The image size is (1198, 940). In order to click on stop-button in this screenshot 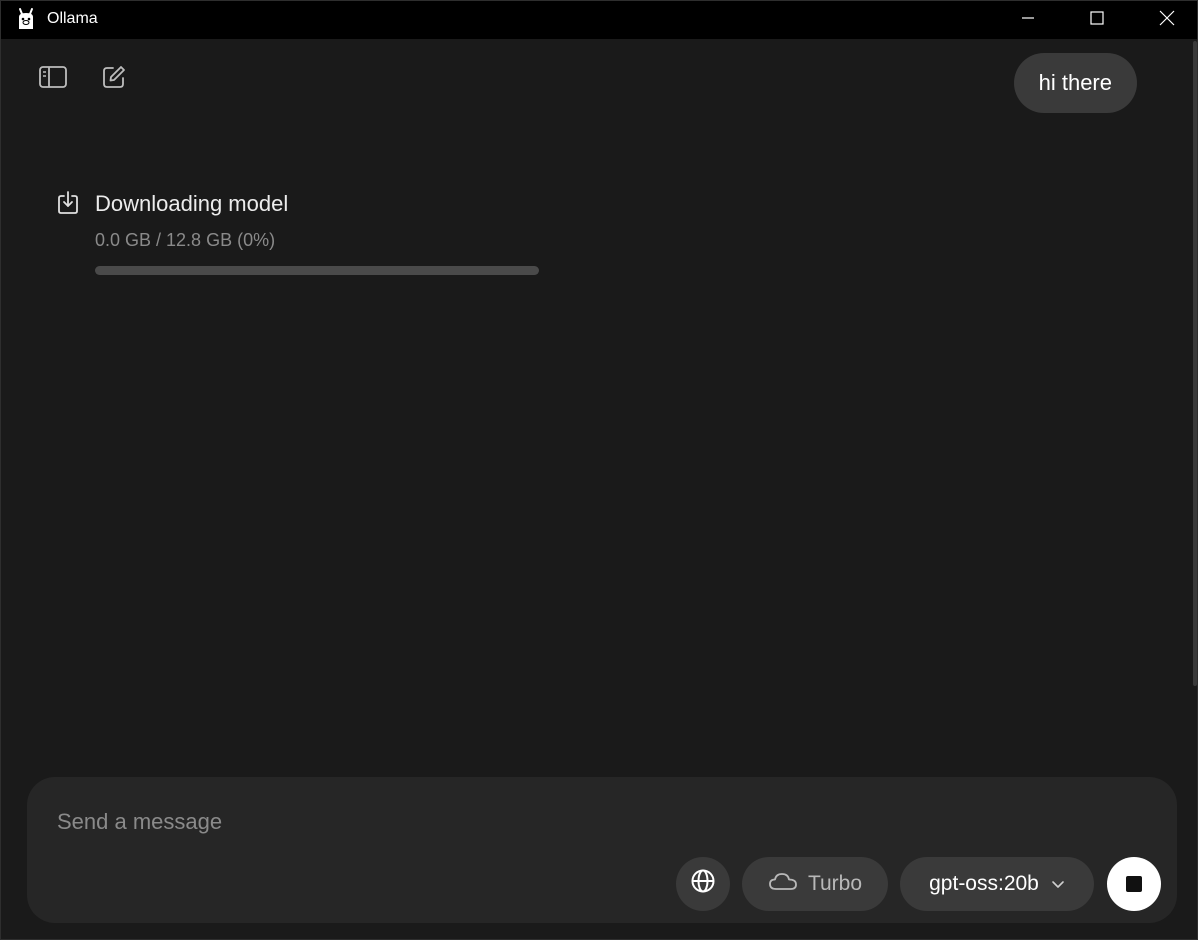, I will do `click(1134, 884)`.